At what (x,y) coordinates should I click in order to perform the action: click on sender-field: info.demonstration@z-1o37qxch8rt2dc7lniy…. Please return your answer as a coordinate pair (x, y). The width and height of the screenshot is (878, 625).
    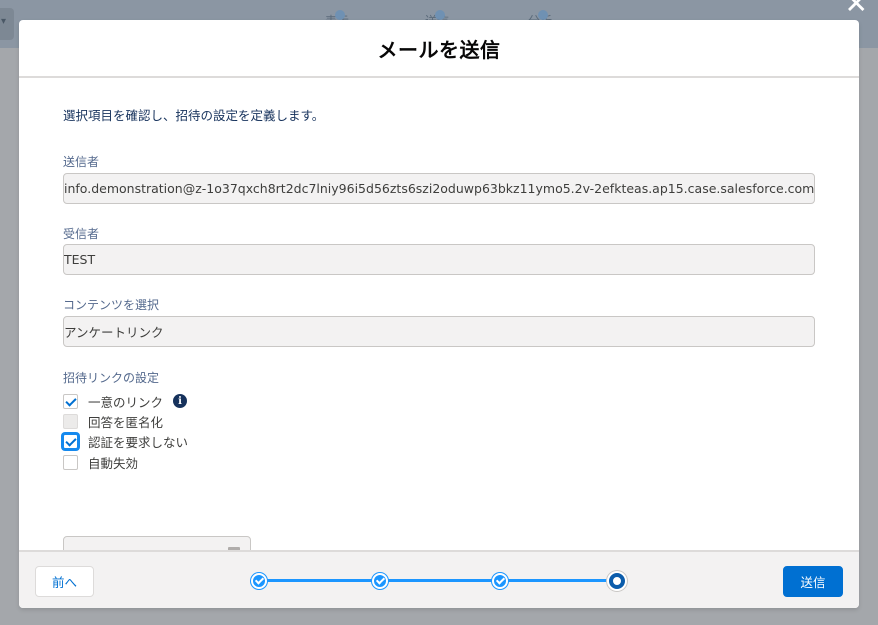
    Looking at the image, I should click on (439, 188).